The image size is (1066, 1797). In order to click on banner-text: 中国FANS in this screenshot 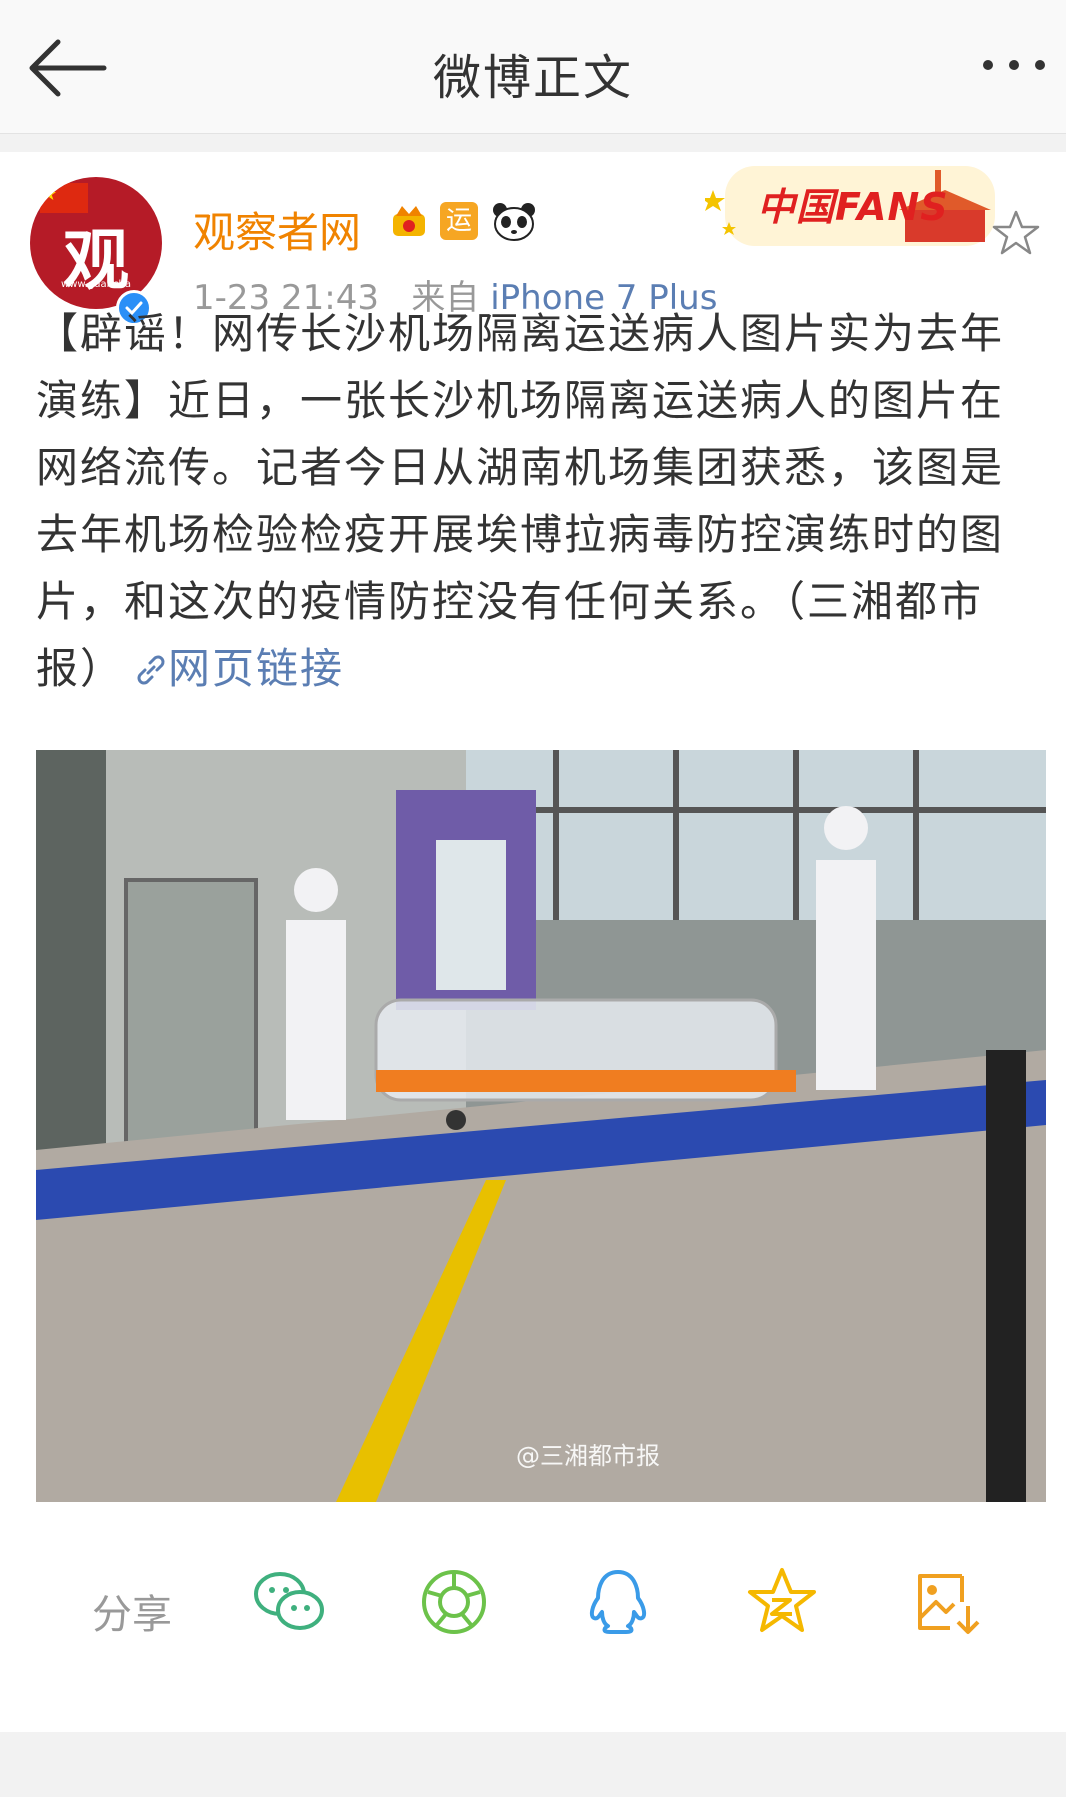, I will do `click(853, 207)`.